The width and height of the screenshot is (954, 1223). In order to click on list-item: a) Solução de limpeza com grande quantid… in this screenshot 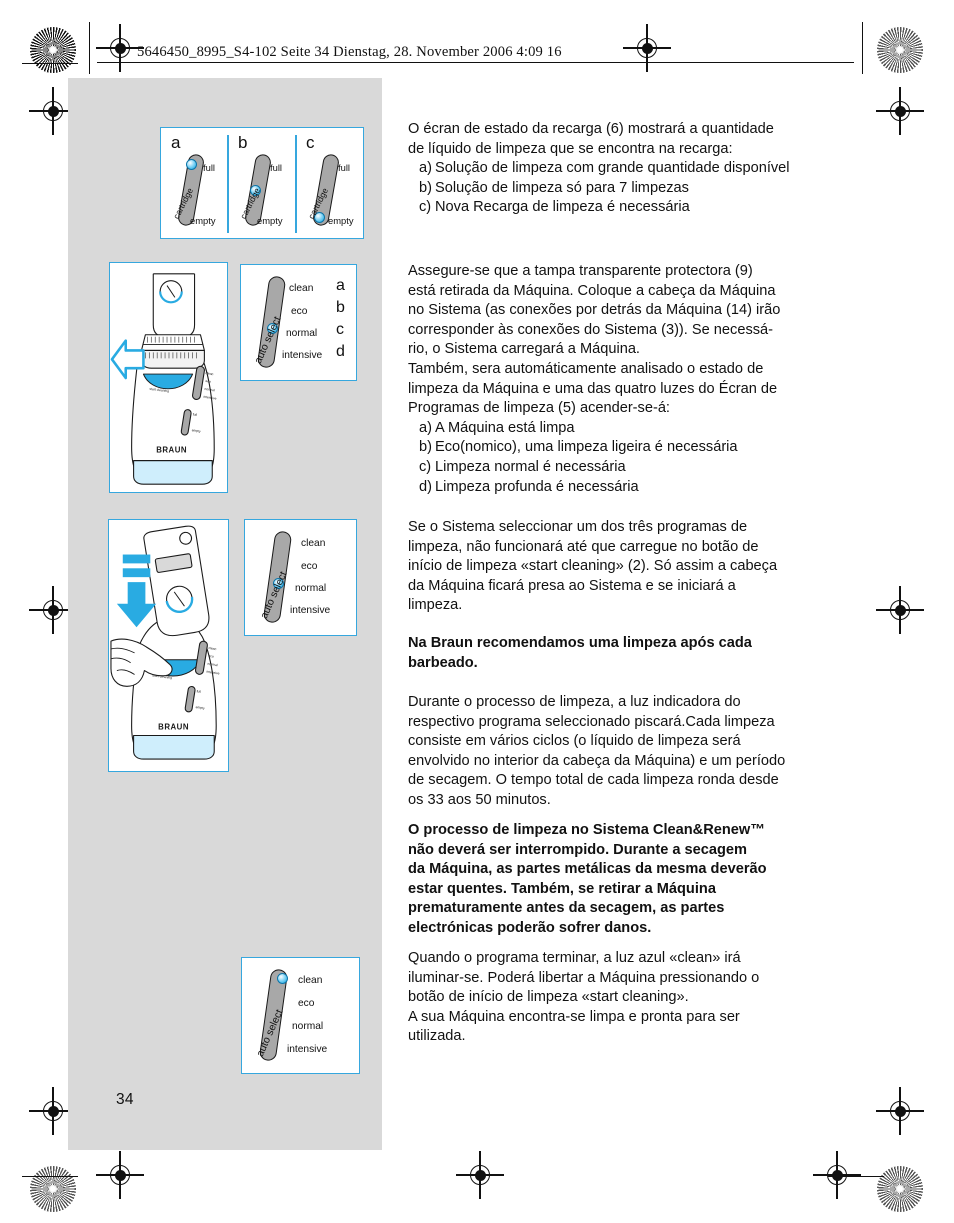, I will do `click(624, 169)`.